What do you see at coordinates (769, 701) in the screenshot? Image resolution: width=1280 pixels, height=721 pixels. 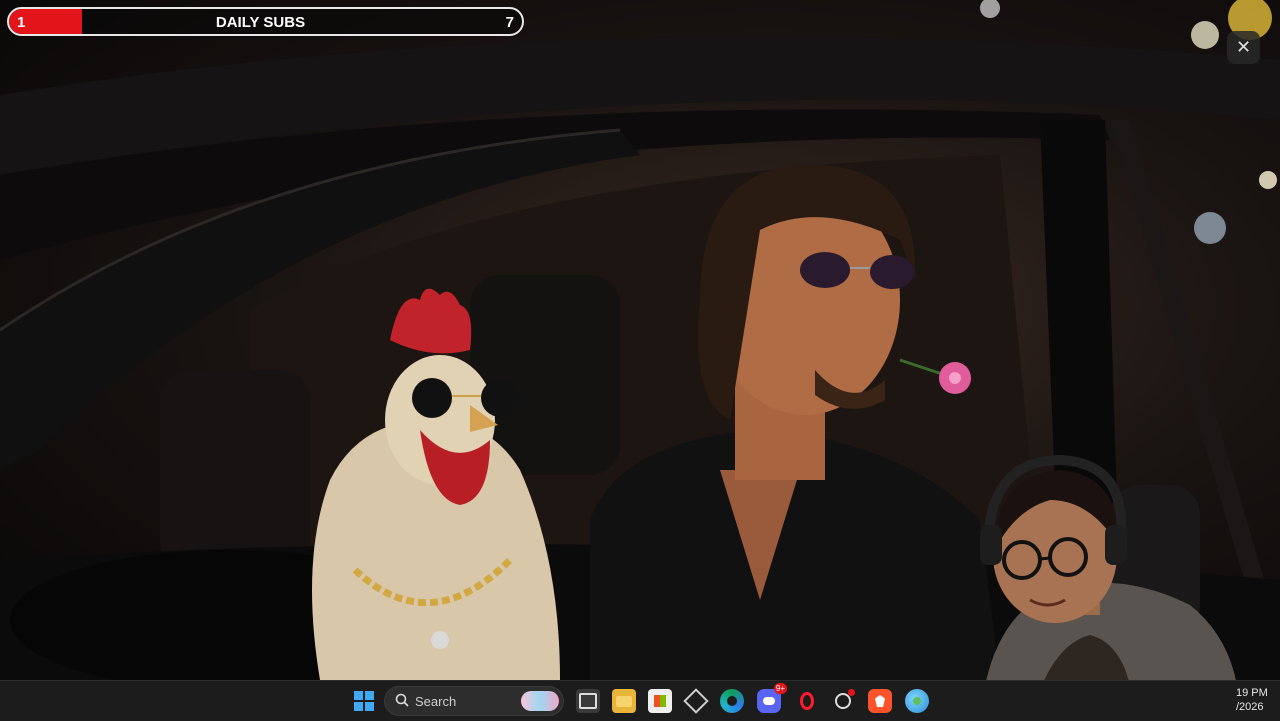 I see `discord-icon` at bounding box center [769, 701].